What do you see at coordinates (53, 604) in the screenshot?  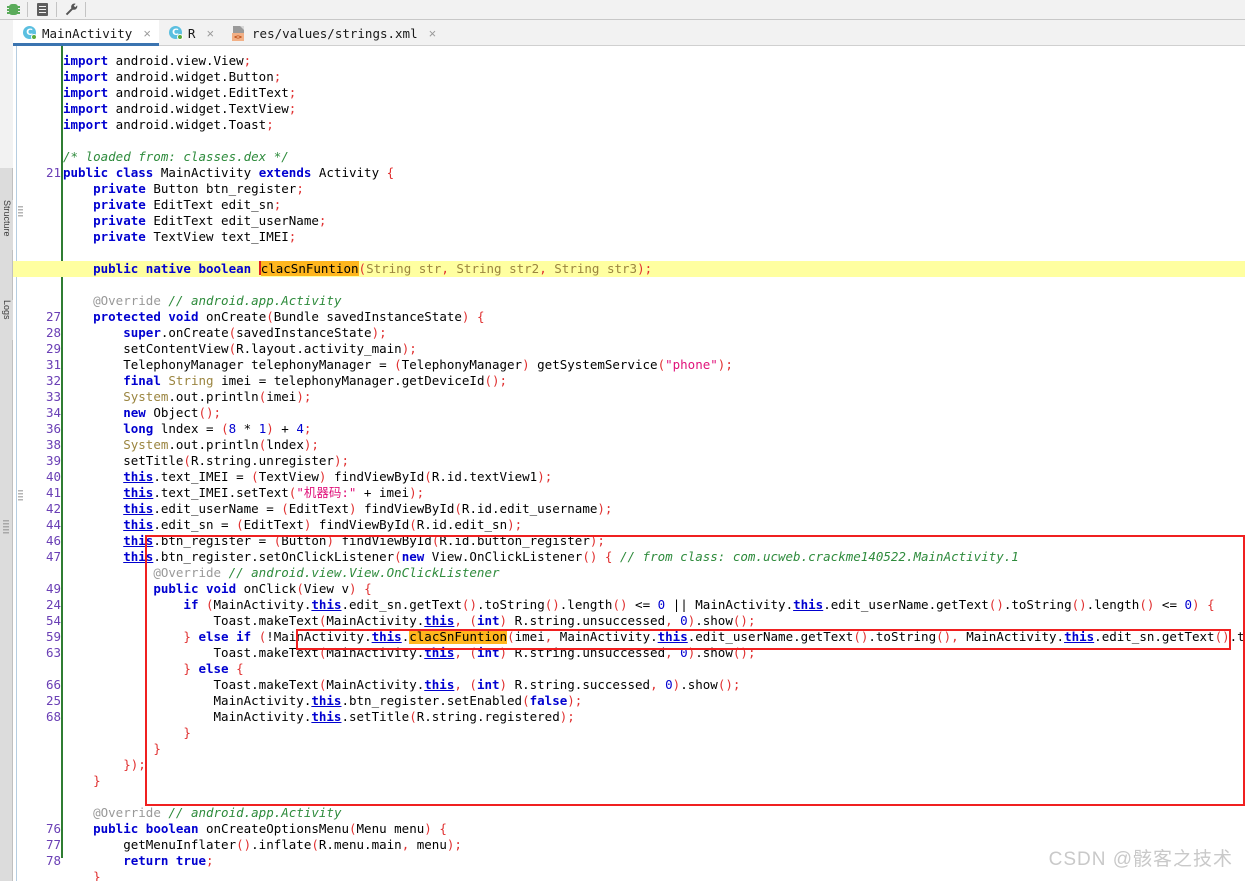 I see `line-number: 24` at bounding box center [53, 604].